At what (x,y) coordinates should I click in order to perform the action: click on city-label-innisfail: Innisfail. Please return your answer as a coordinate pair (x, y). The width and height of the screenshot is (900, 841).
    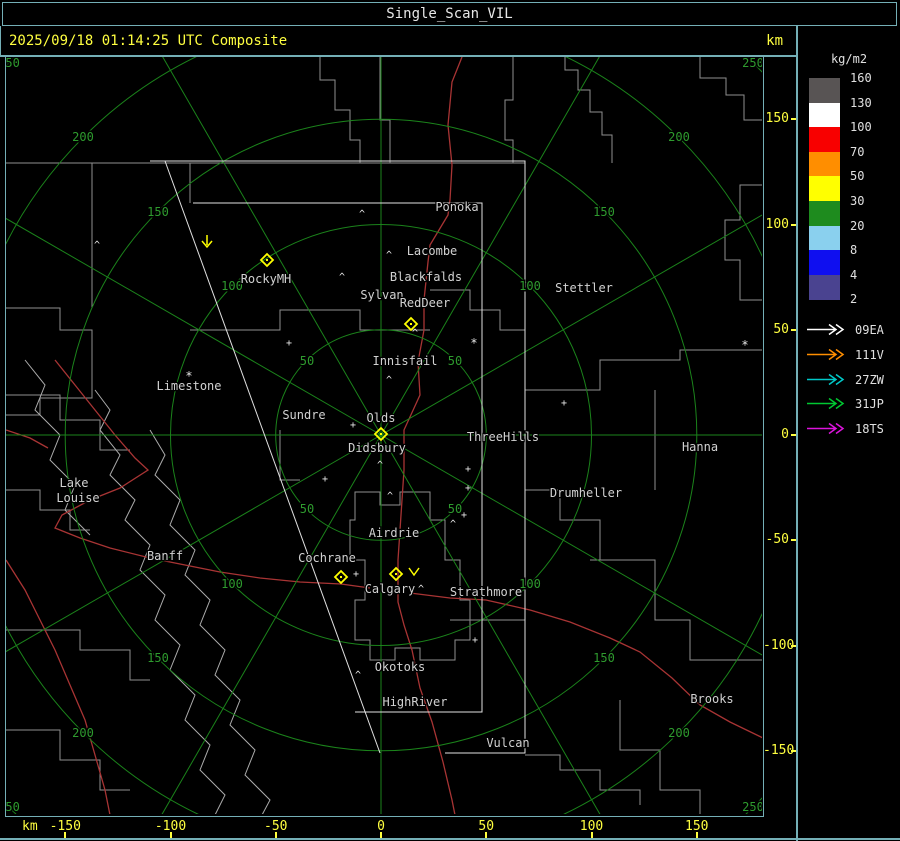
    Looking at the image, I should click on (404, 361).